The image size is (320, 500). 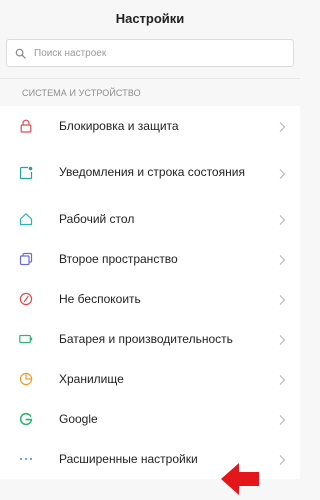 What do you see at coordinates (26, 459) in the screenshot?
I see `more-icon` at bounding box center [26, 459].